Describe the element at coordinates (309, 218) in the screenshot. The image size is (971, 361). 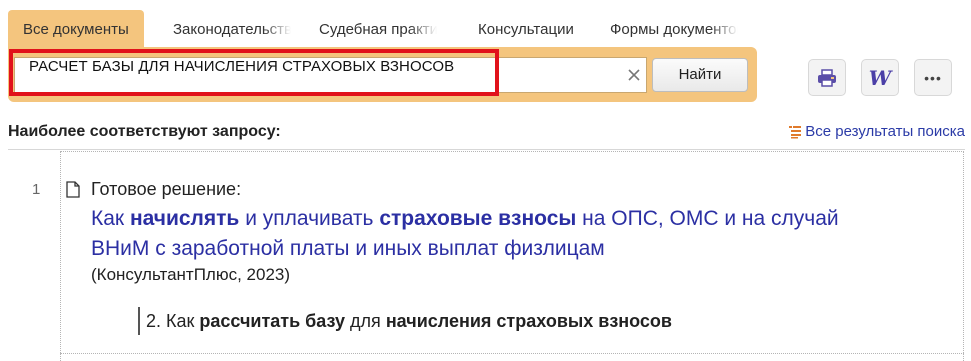
I see `text-fragment: и уплачивать` at that location.